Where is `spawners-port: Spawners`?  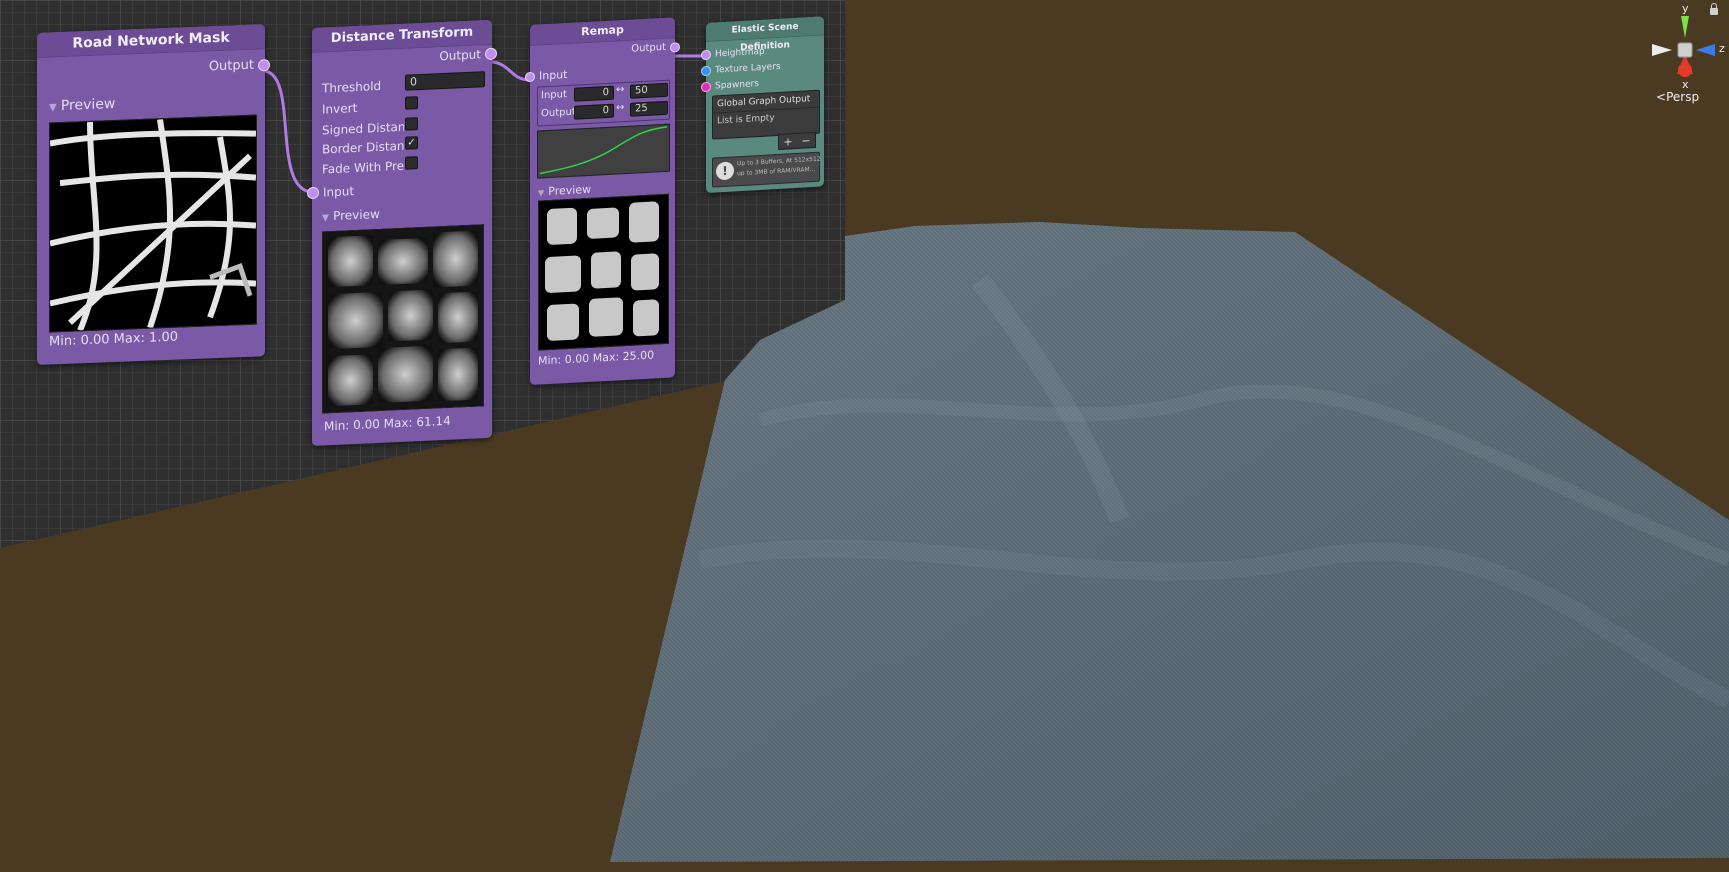
spawners-port: Spawners is located at coordinates (730, 86).